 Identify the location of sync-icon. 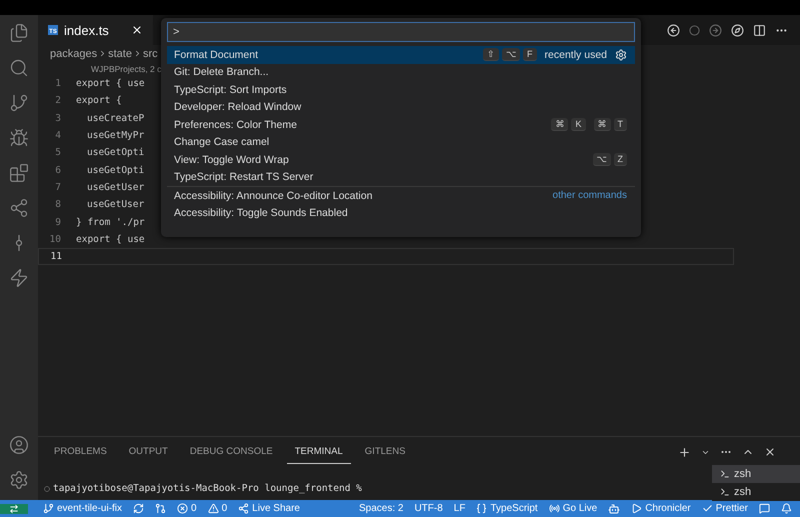
(138, 508).